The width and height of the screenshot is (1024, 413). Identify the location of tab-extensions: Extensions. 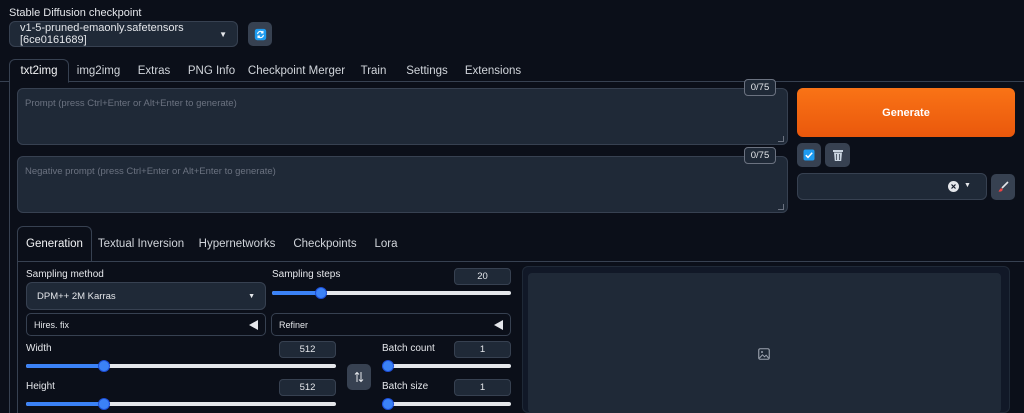
(493, 70).